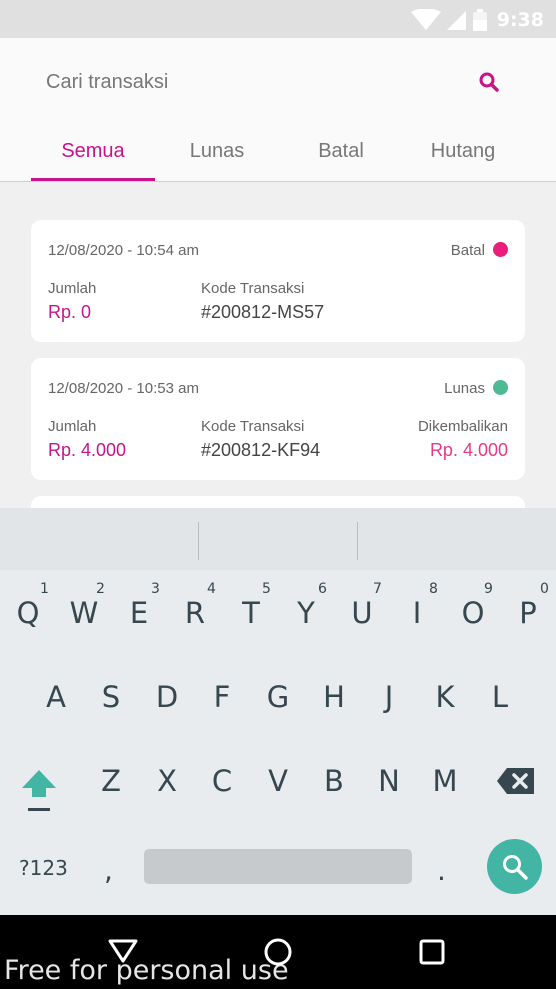 The width and height of the screenshot is (556, 989). I want to click on key-l: L, so click(500, 697).